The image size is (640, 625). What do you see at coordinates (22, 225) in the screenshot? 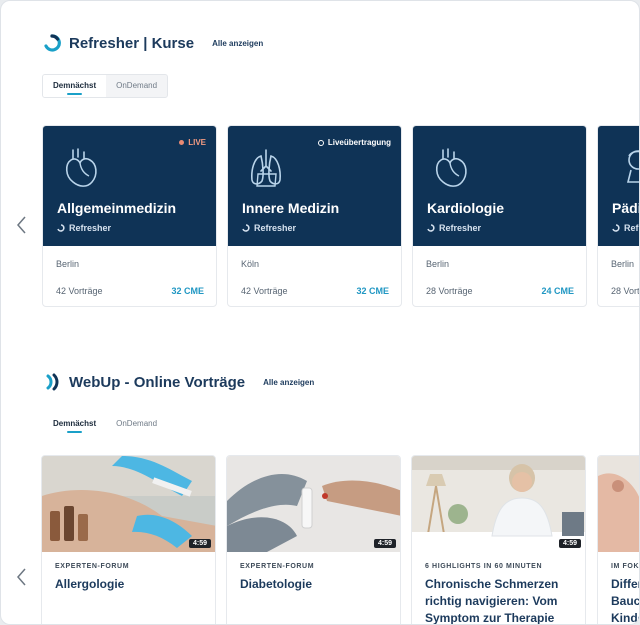
I see `refresher-prev-arrow-icon` at bounding box center [22, 225].